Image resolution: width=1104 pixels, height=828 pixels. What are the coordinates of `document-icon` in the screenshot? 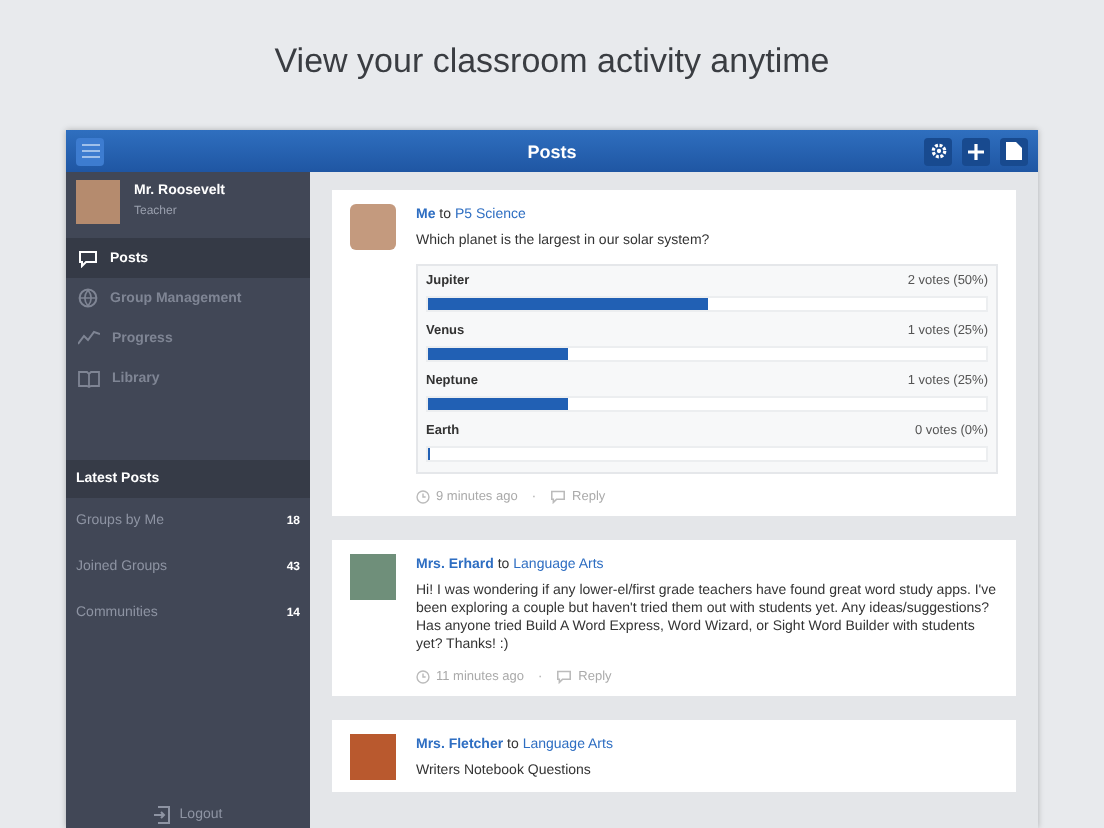 It's located at (1014, 151).